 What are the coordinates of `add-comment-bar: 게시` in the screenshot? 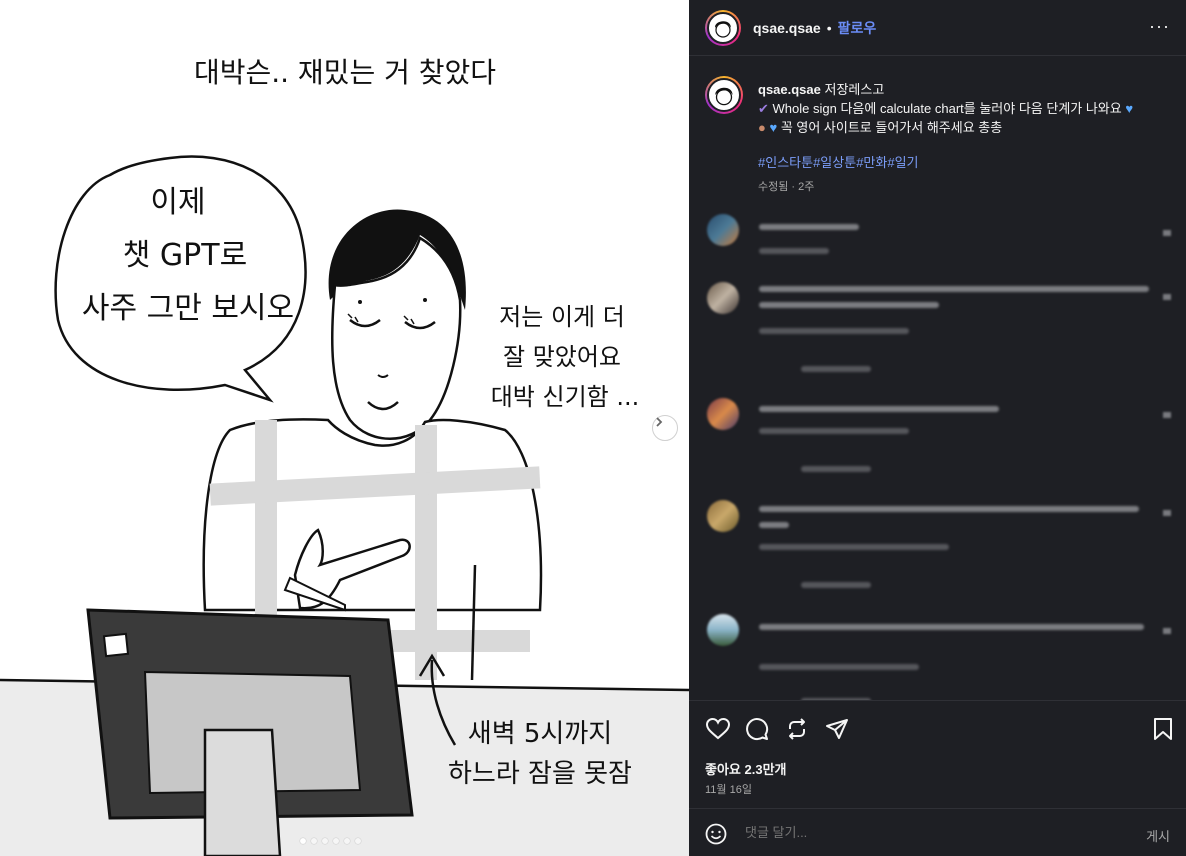 It's located at (937, 832).